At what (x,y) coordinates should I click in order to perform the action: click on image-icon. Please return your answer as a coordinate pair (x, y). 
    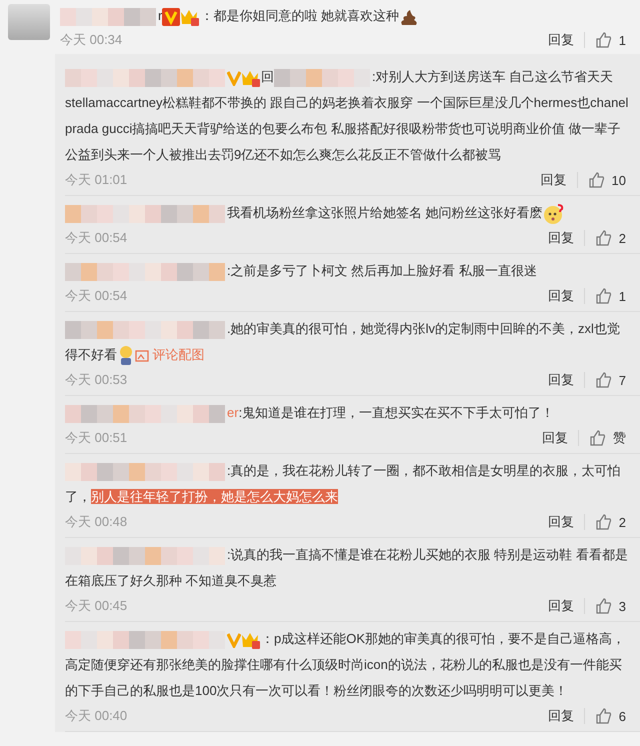
    Looking at the image, I should click on (142, 356).